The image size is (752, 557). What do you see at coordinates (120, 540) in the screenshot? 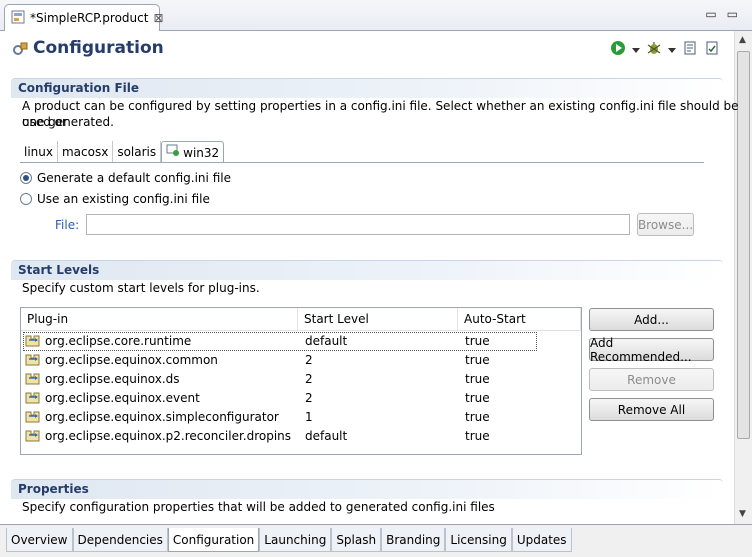
I see `tab-dependencies: Dependencies` at bounding box center [120, 540].